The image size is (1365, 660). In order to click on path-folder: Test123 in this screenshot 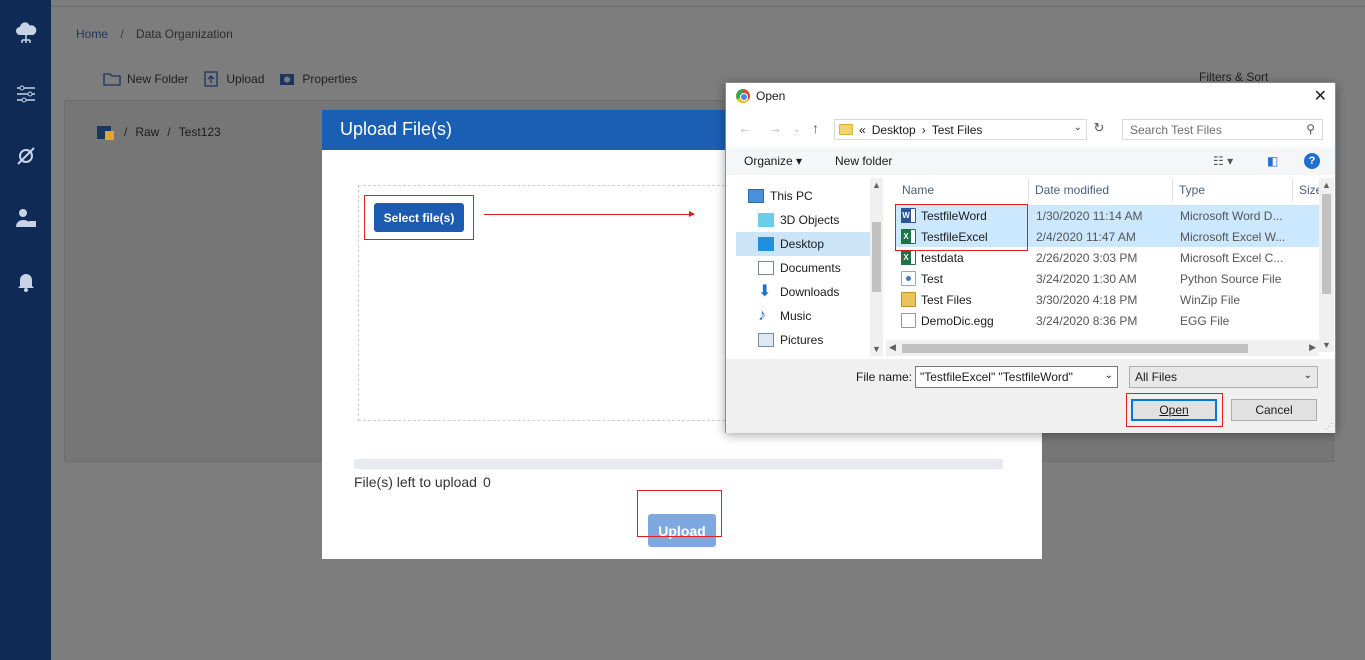, I will do `click(200, 132)`.